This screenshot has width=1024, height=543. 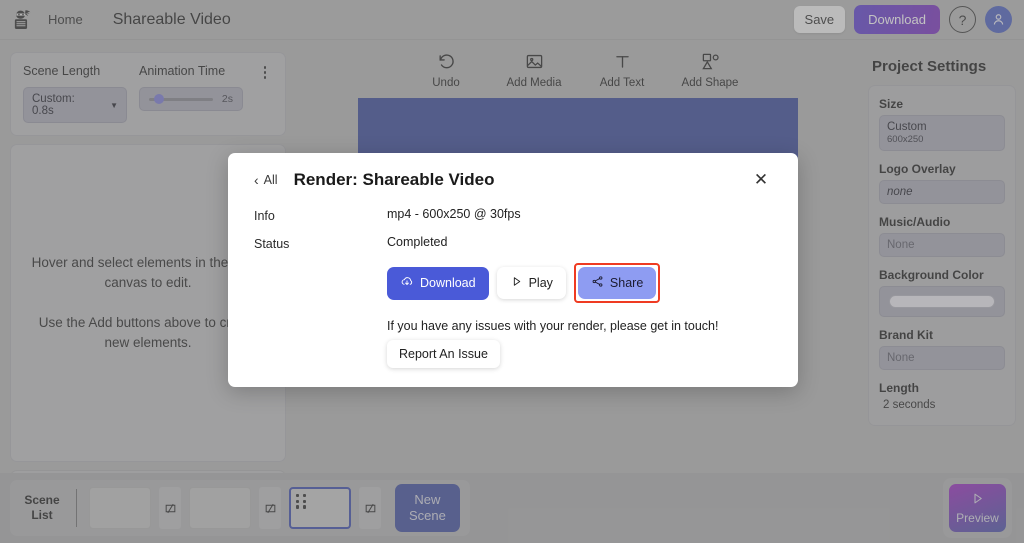 I want to click on status-value: Completed, so click(x=417, y=242).